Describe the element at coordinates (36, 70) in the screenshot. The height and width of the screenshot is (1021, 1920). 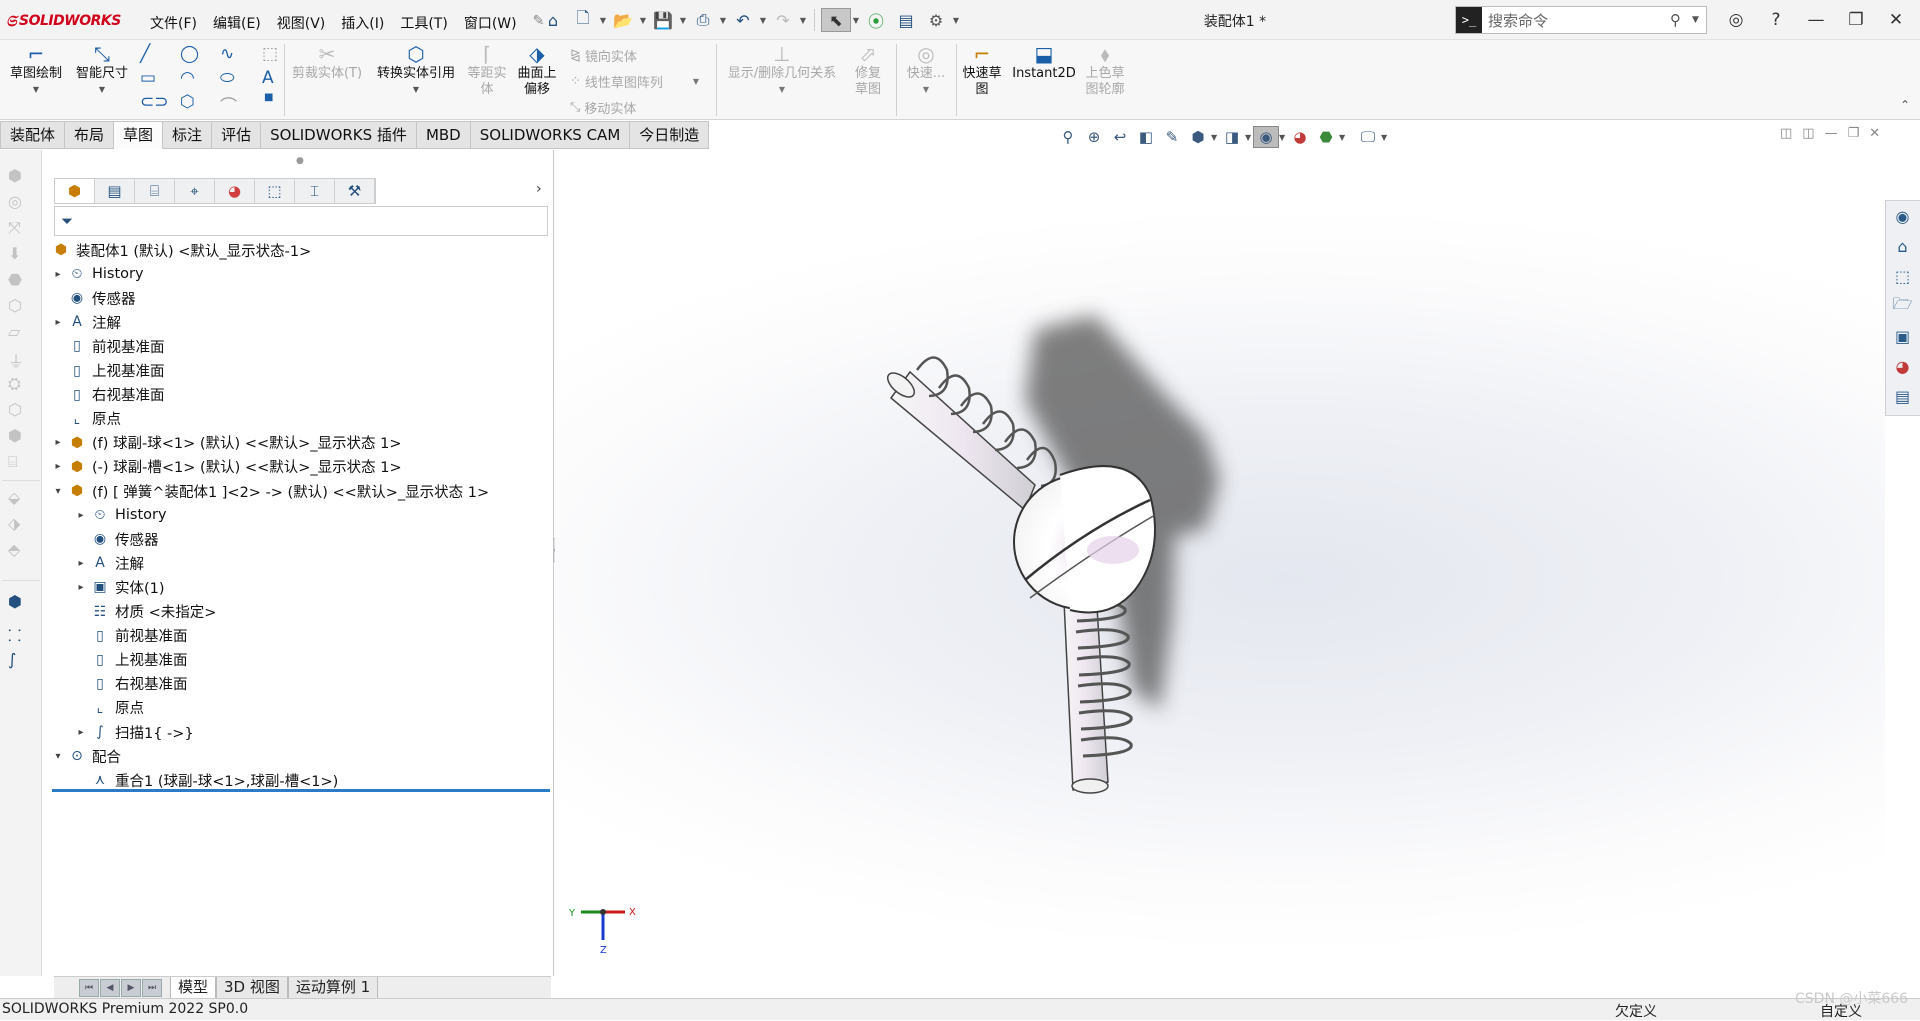
I see `sketch-button: ⌐ 草图绘制 ▼` at that location.